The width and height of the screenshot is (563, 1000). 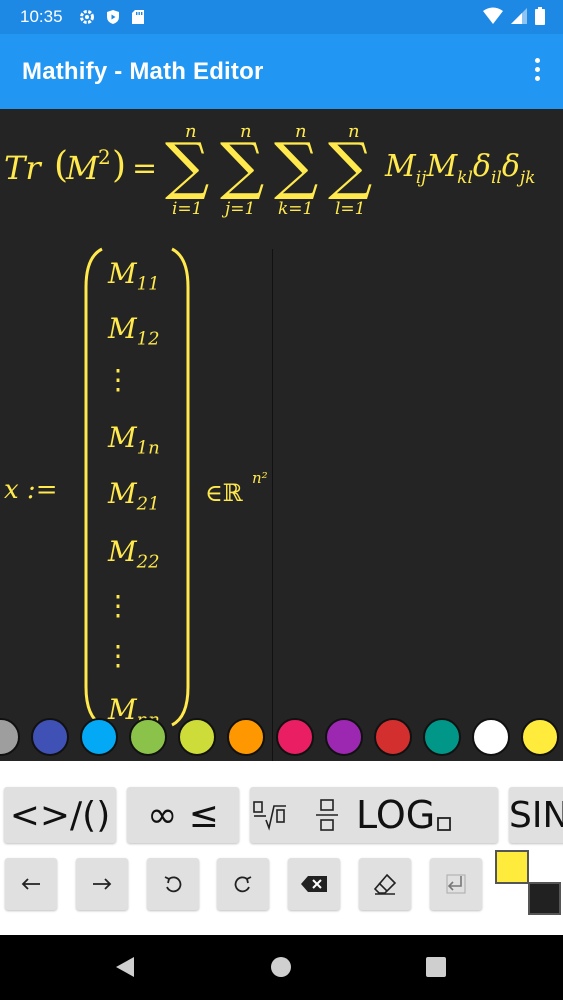 I want to click on fraction-log-key: LOG, so click(x=374, y=815).